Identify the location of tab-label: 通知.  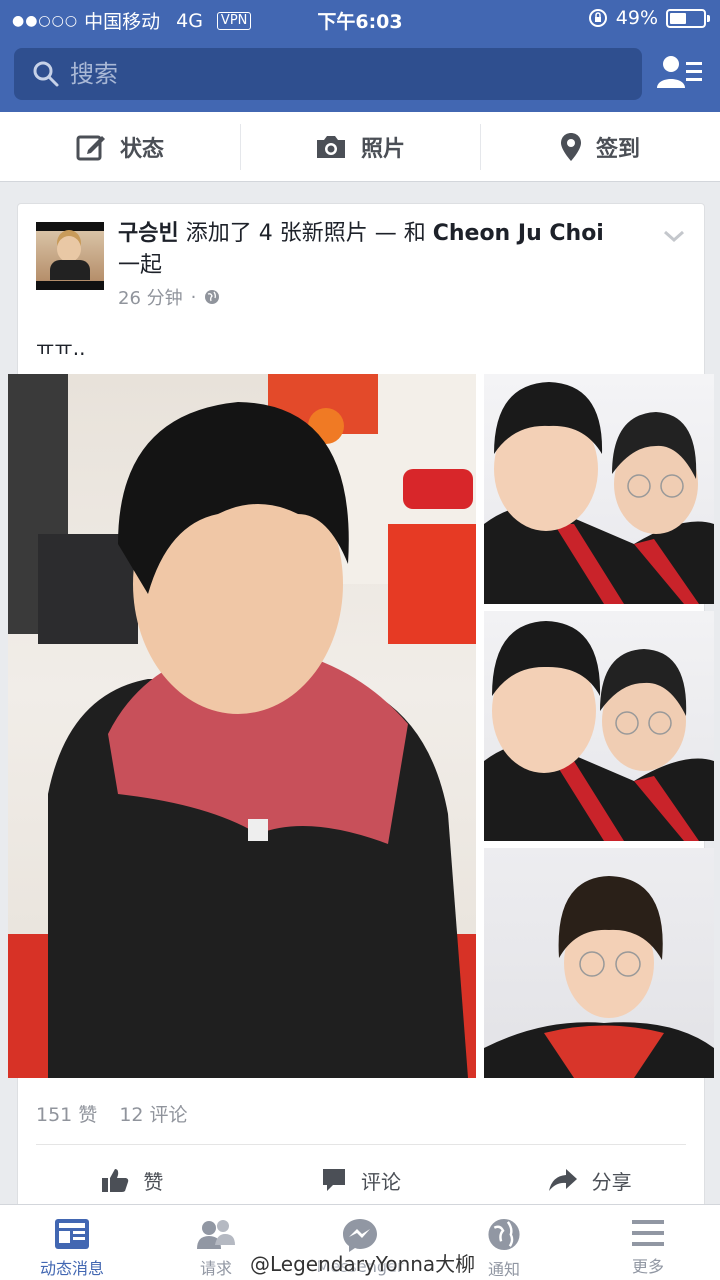
(503, 1269).